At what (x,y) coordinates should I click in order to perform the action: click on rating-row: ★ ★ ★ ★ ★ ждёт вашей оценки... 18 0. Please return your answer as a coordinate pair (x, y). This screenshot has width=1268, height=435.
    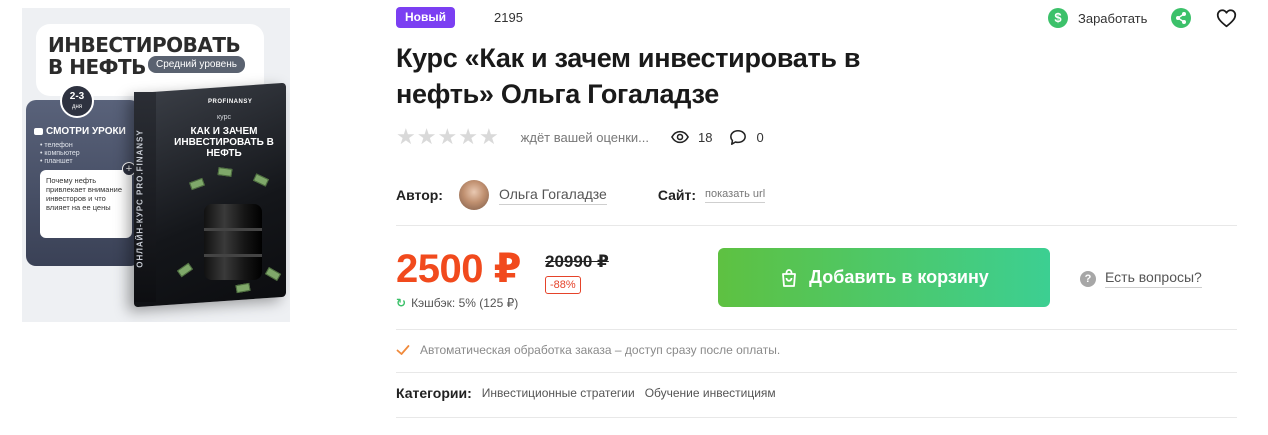
    Looking at the image, I should click on (580, 137).